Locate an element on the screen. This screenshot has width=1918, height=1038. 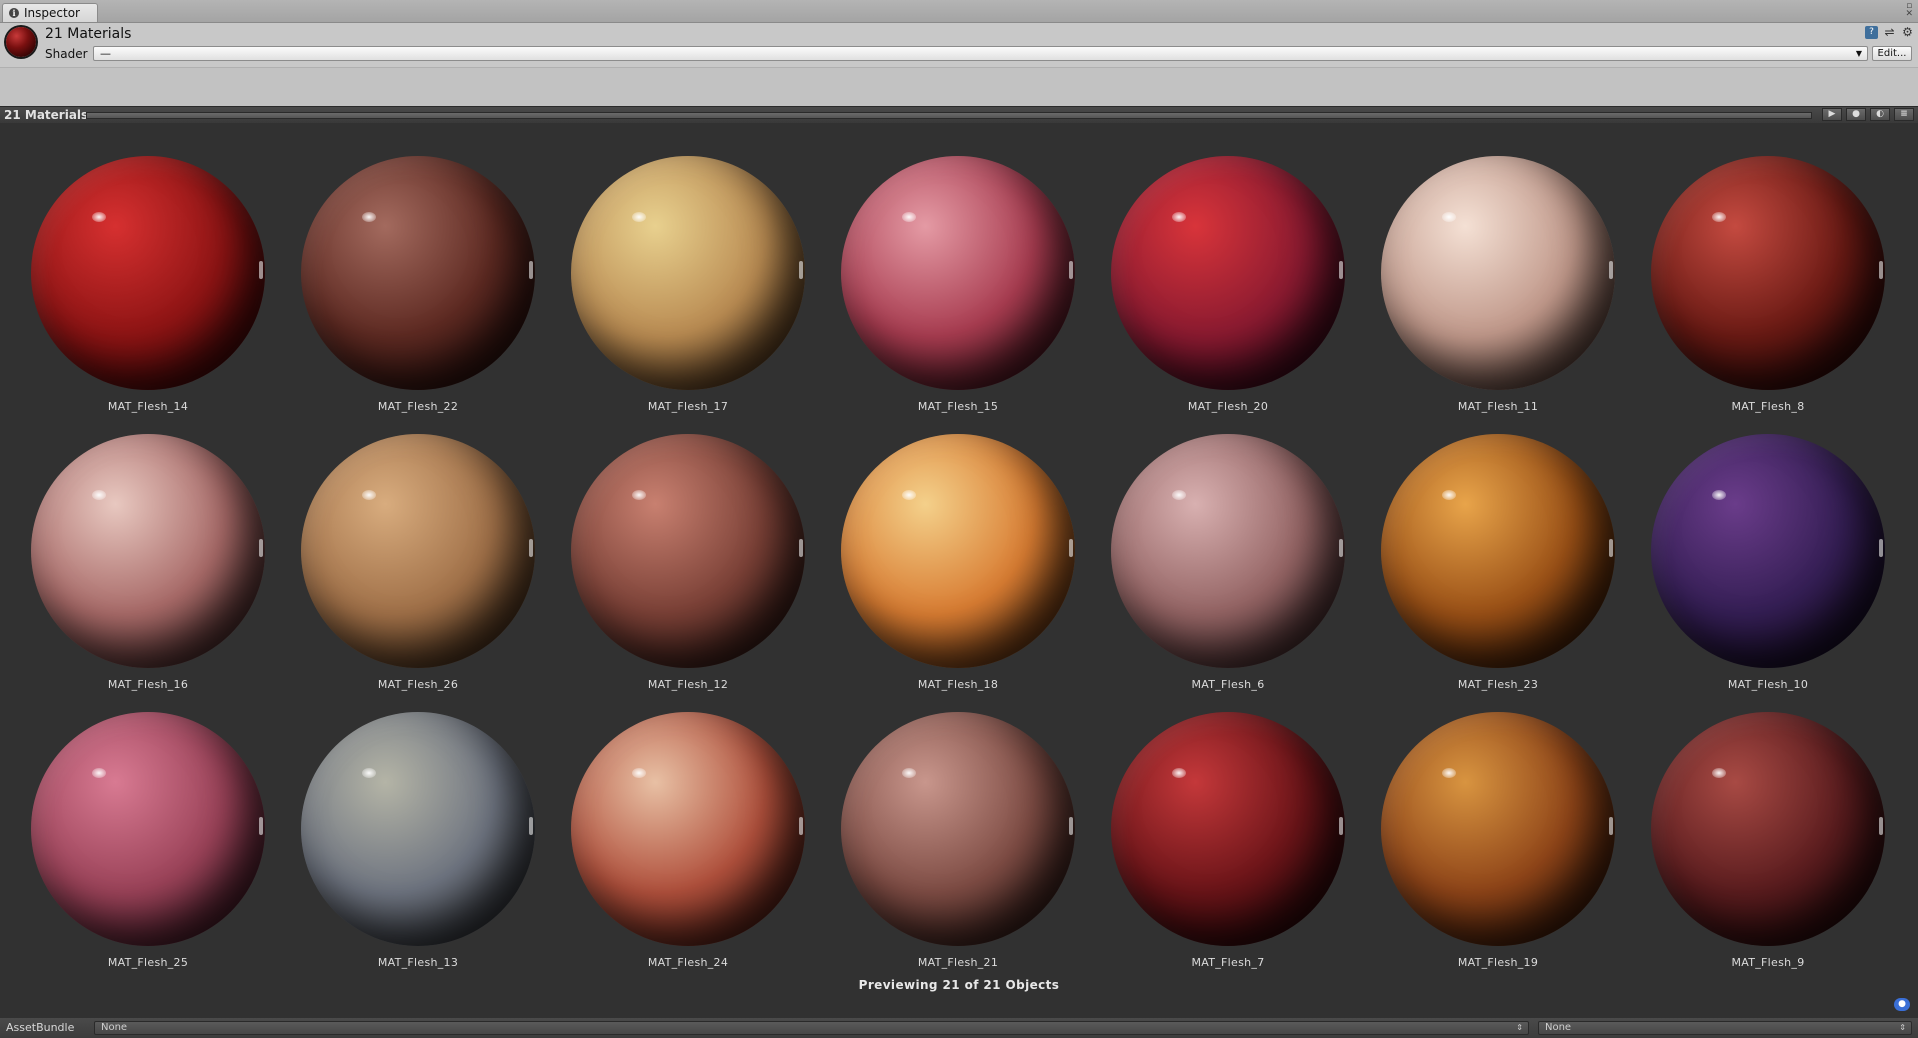
material-name: MAT_Flesh_16 is located at coordinates (148, 684).